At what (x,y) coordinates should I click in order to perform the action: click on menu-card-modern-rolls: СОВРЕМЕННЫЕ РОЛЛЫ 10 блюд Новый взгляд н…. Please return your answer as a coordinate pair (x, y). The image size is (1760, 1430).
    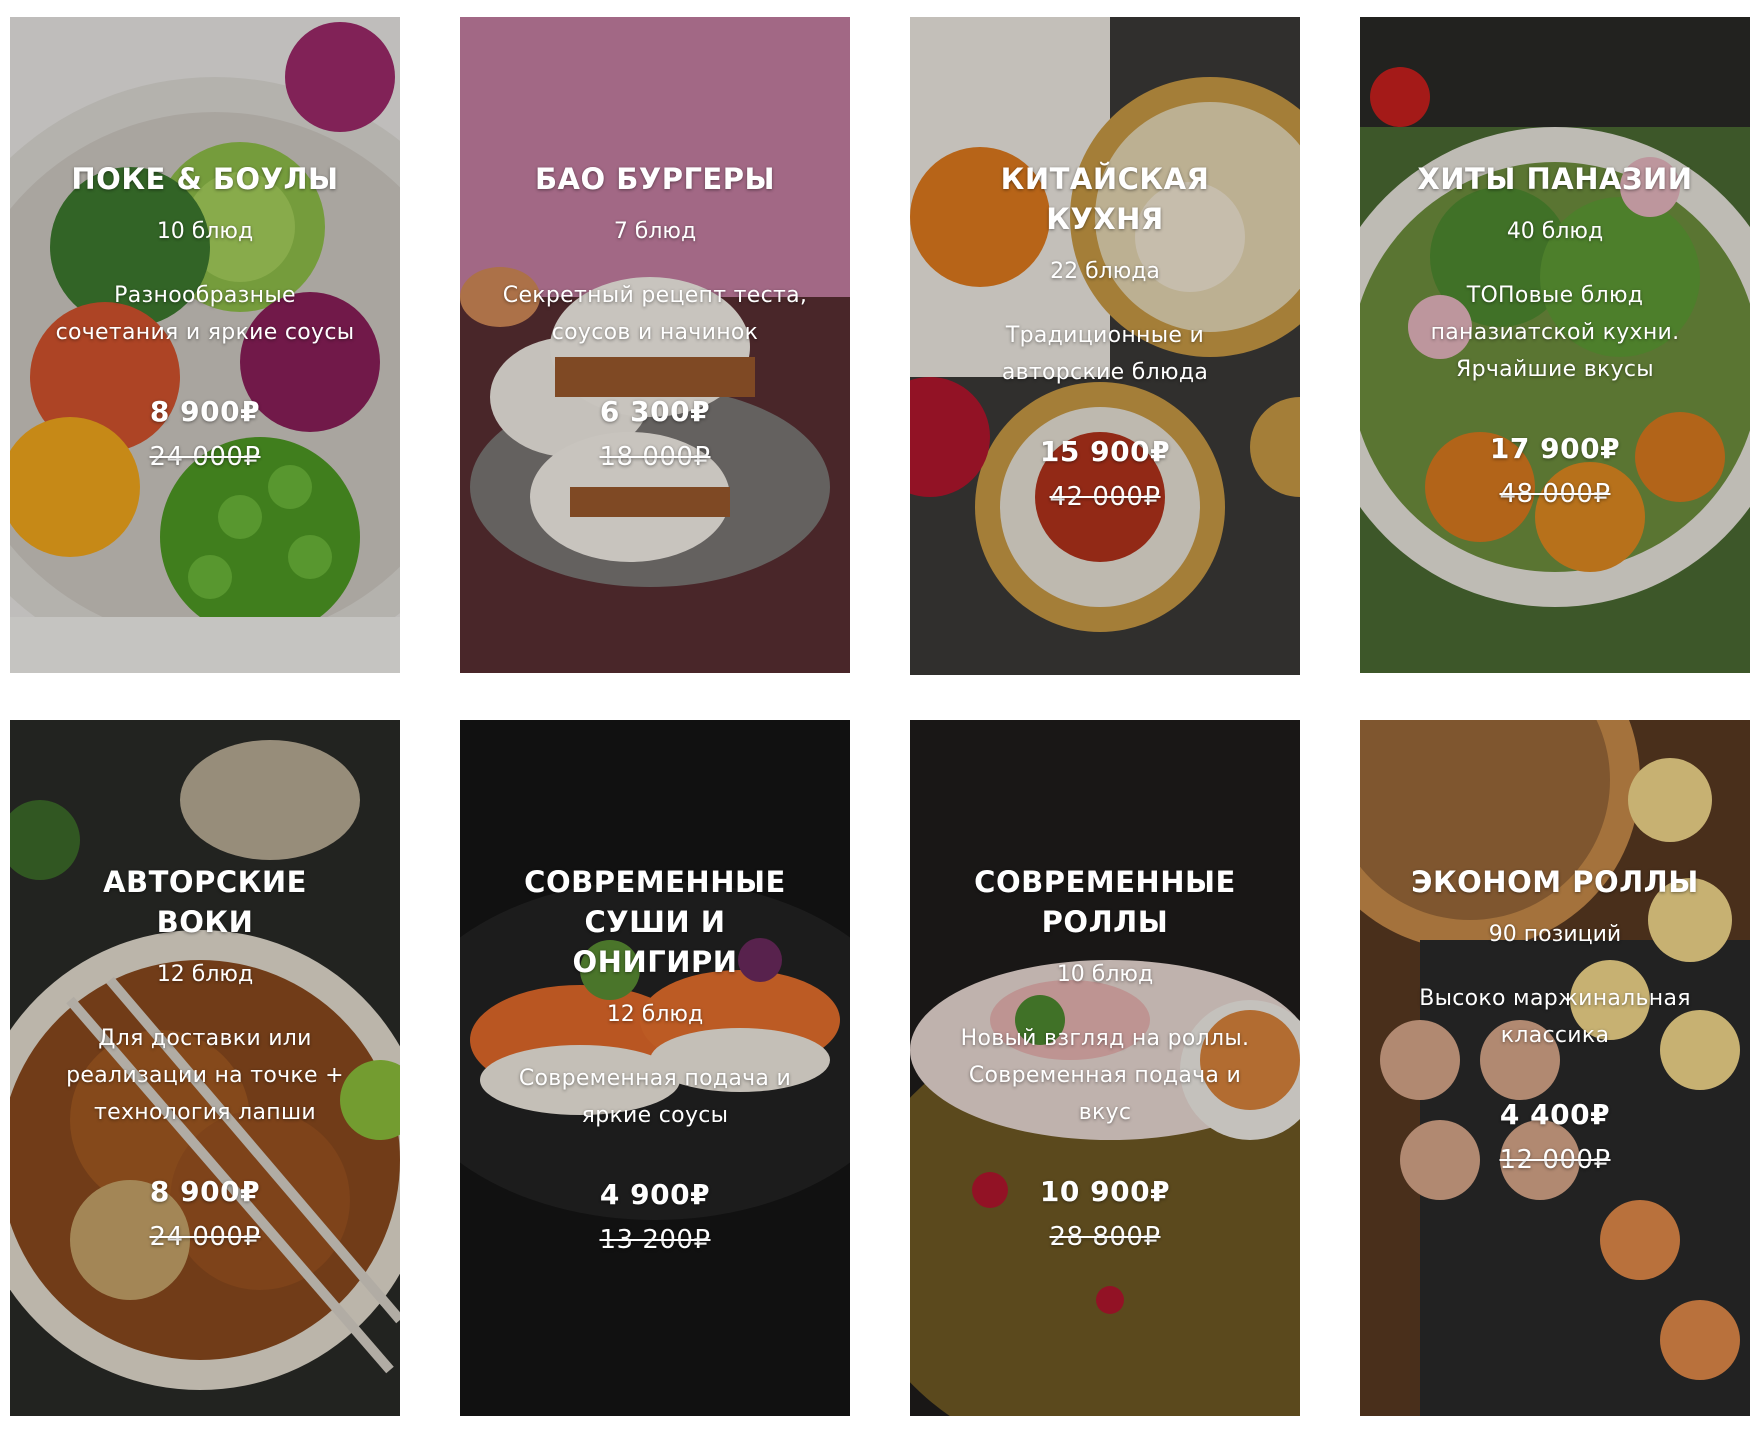
    Looking at the image, I should click on (1105, 1068).